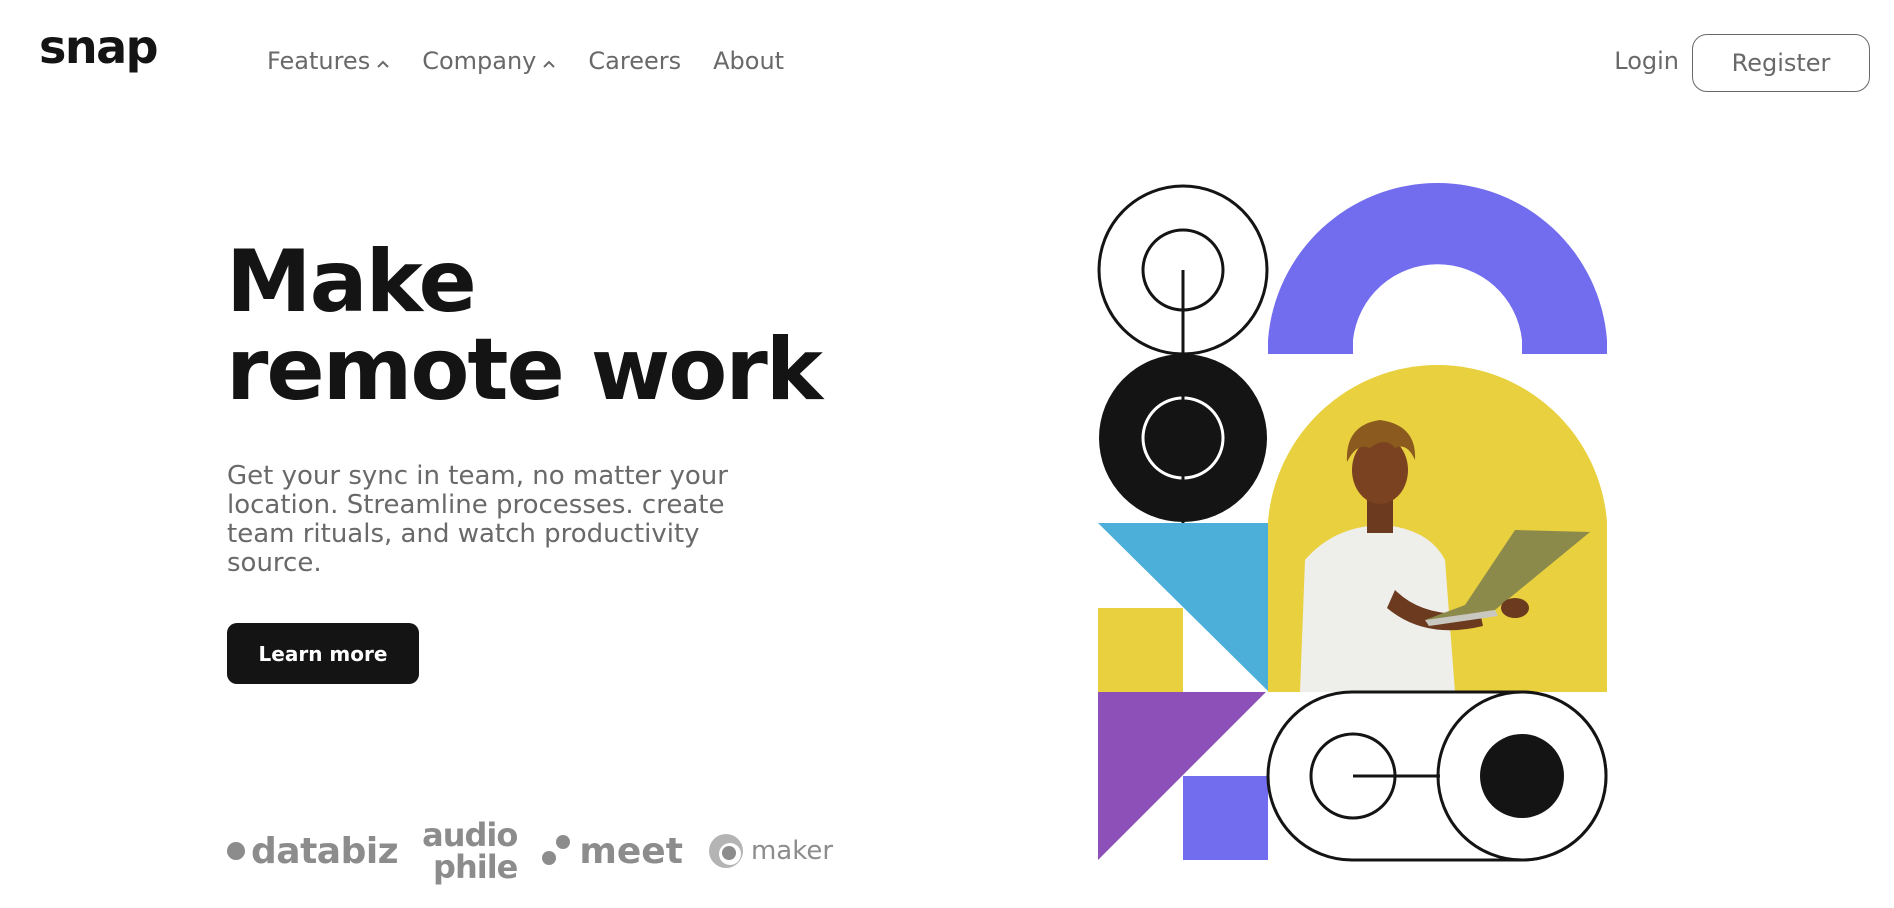 This screenshot has height=908, width=1894. Describe the element at coordinates (725, 851) in the screenshot. I see `maker-swirl-icon` at that location.